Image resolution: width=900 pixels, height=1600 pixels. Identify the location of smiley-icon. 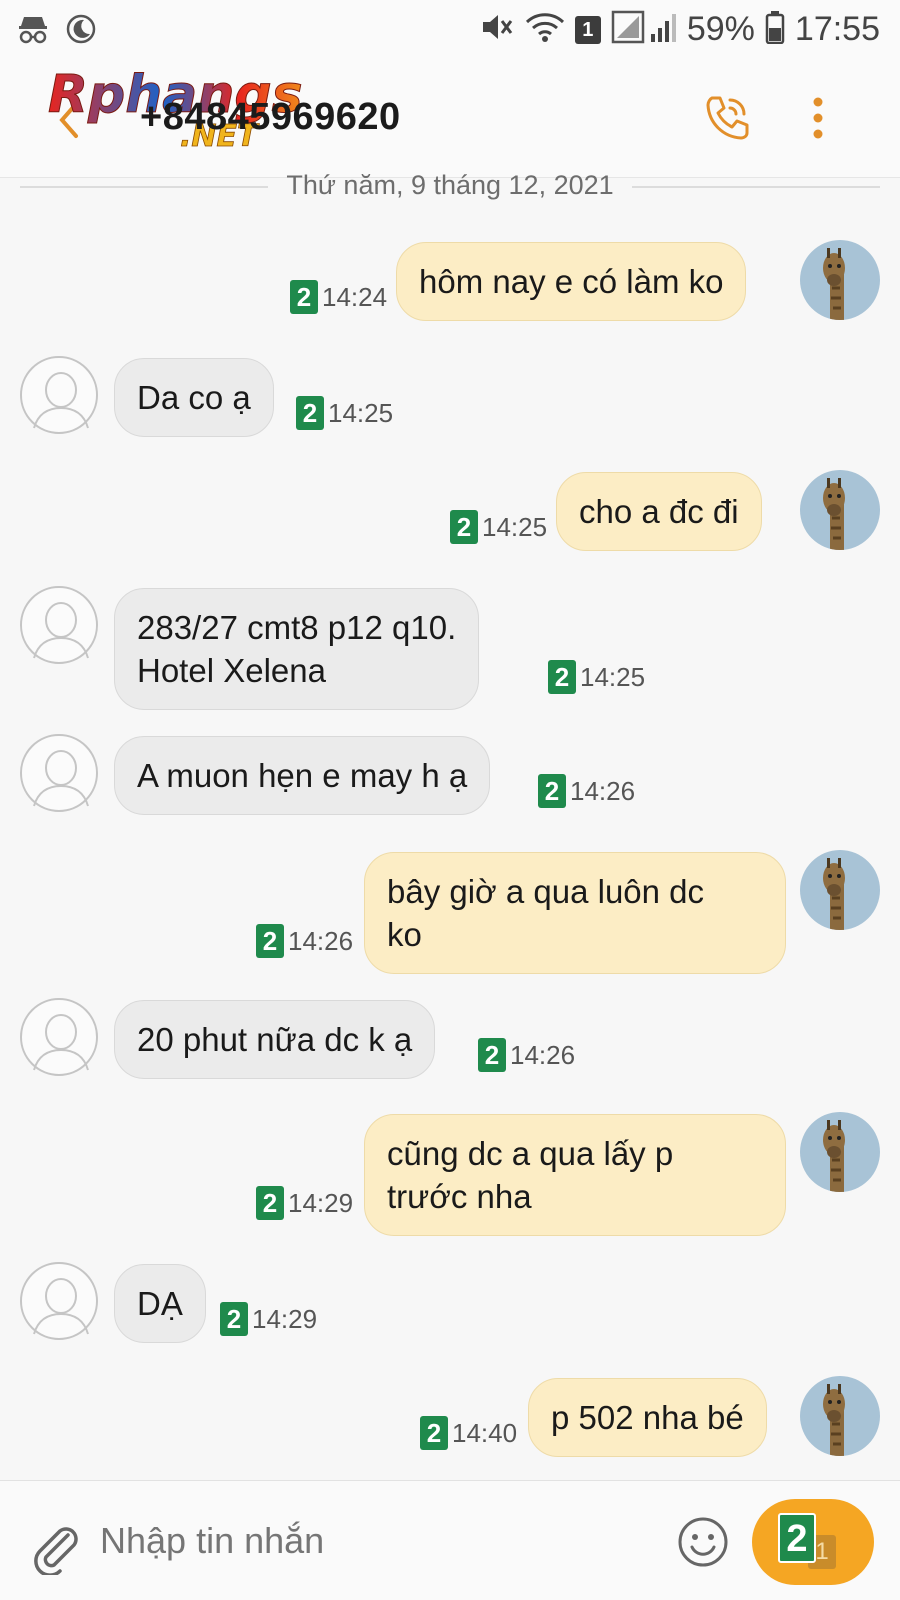
(703, 1542).